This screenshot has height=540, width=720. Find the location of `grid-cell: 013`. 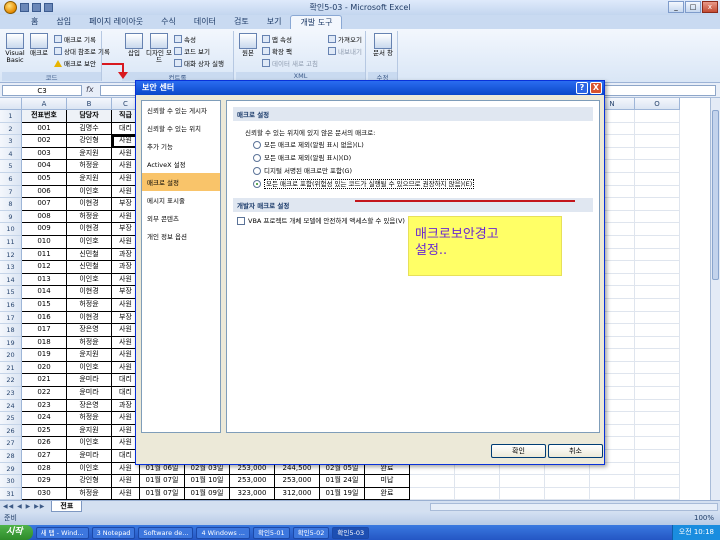

grid-cell: 013 is located at coordinates (44, 280).